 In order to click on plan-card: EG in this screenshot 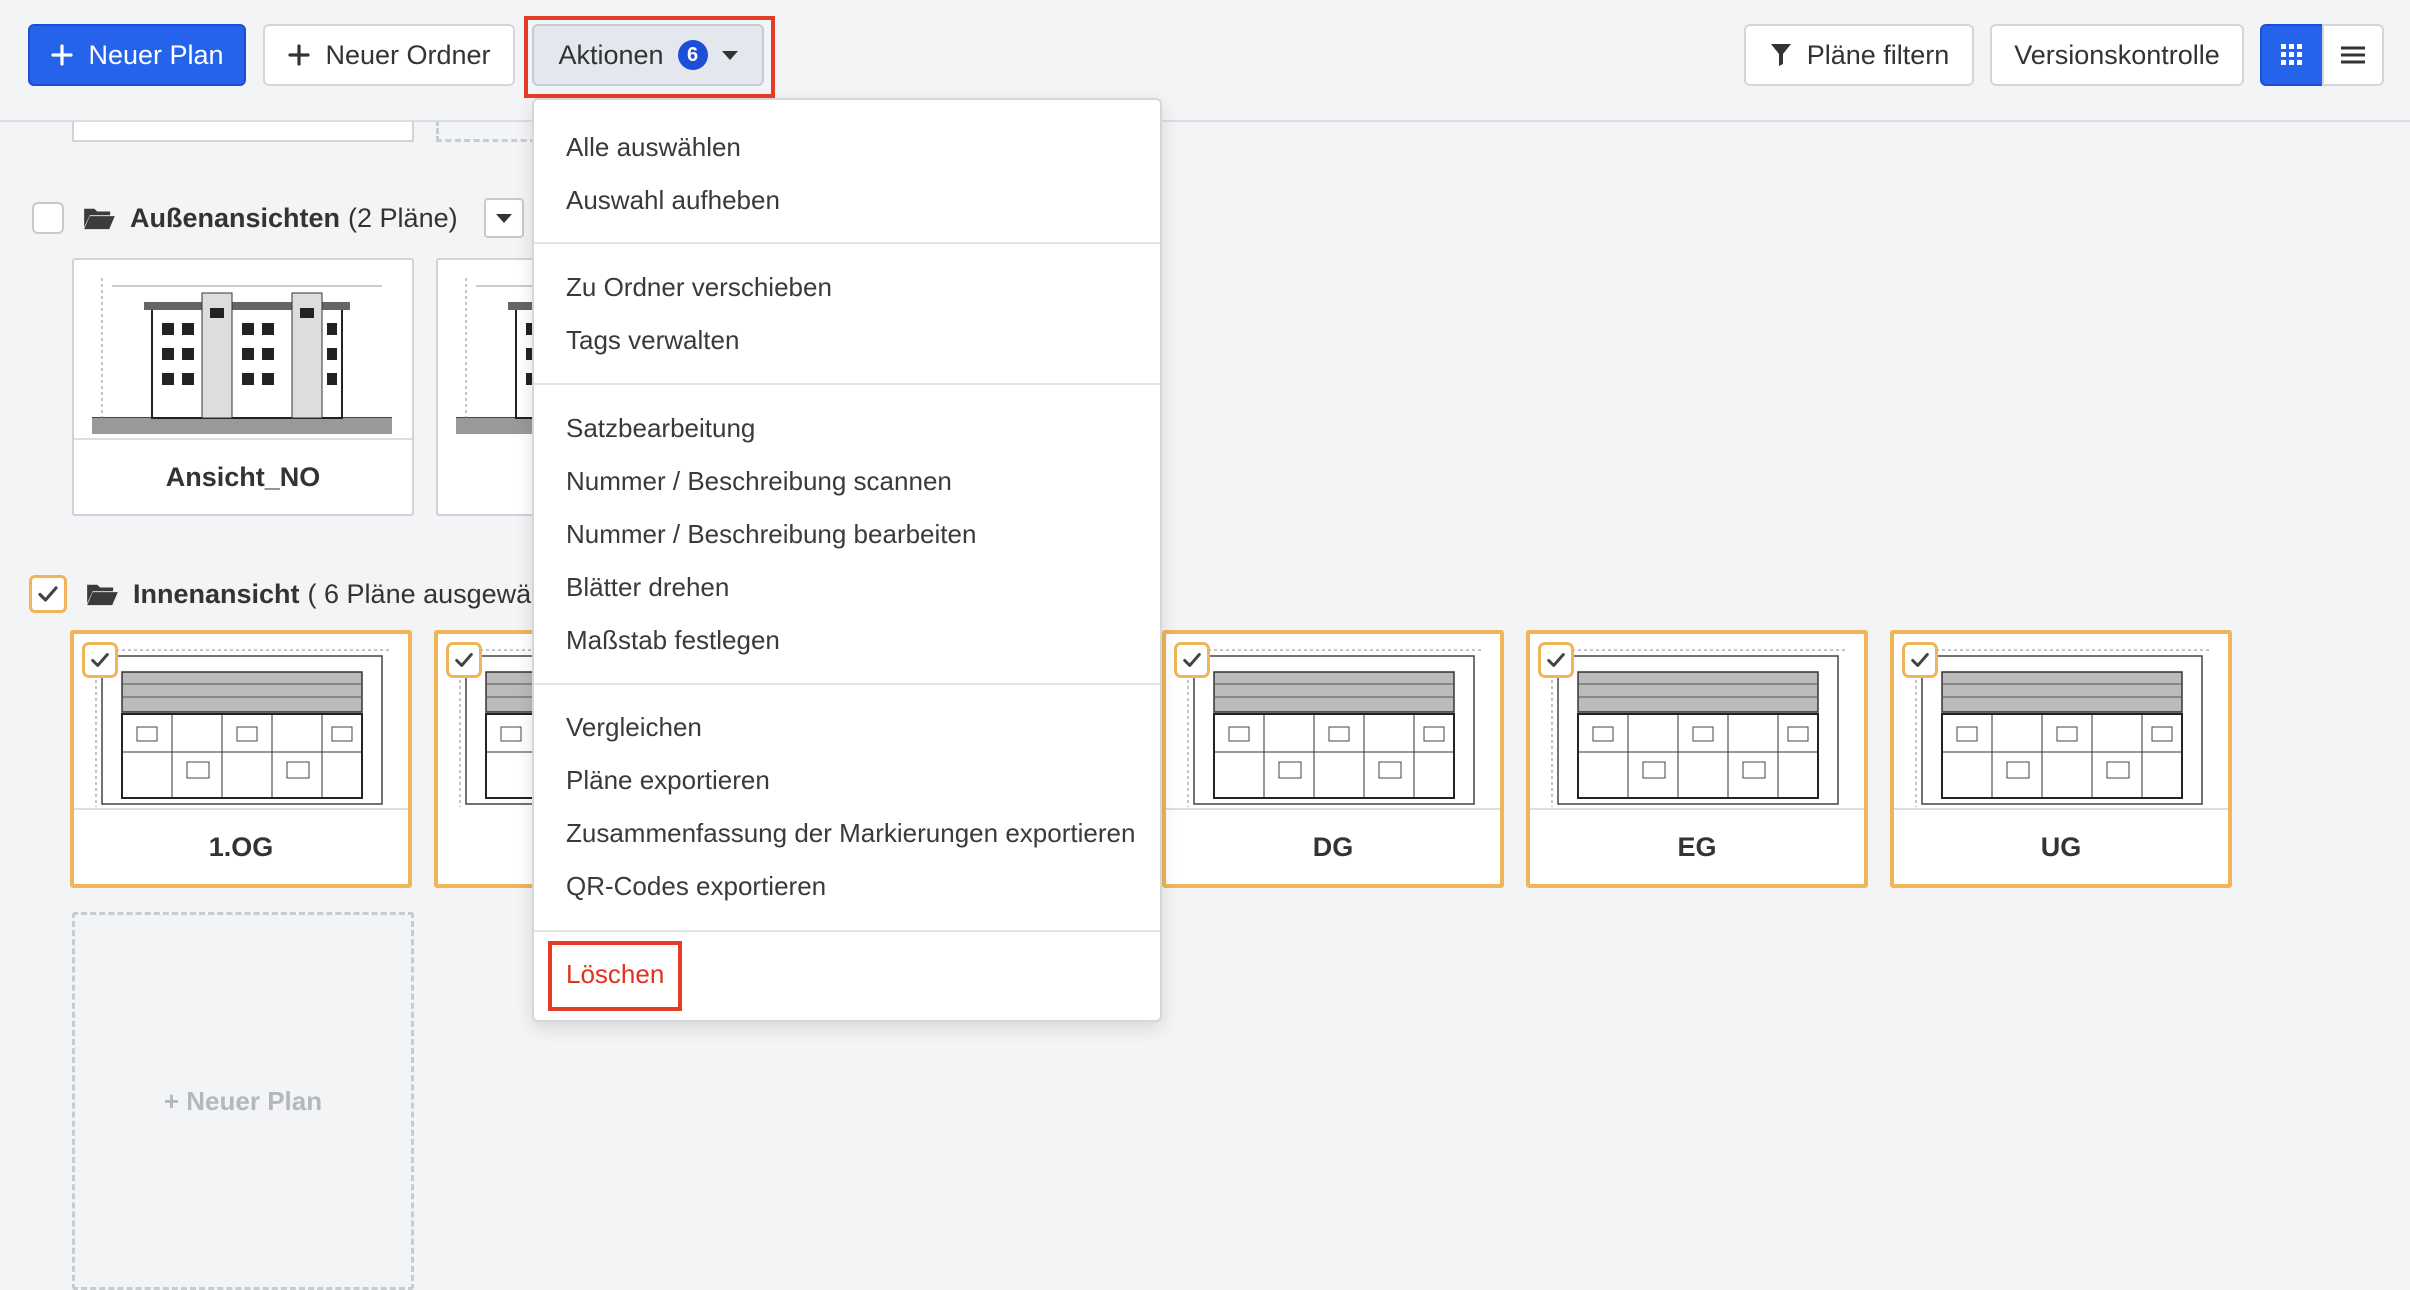, I will do `click(1697, 759)`.